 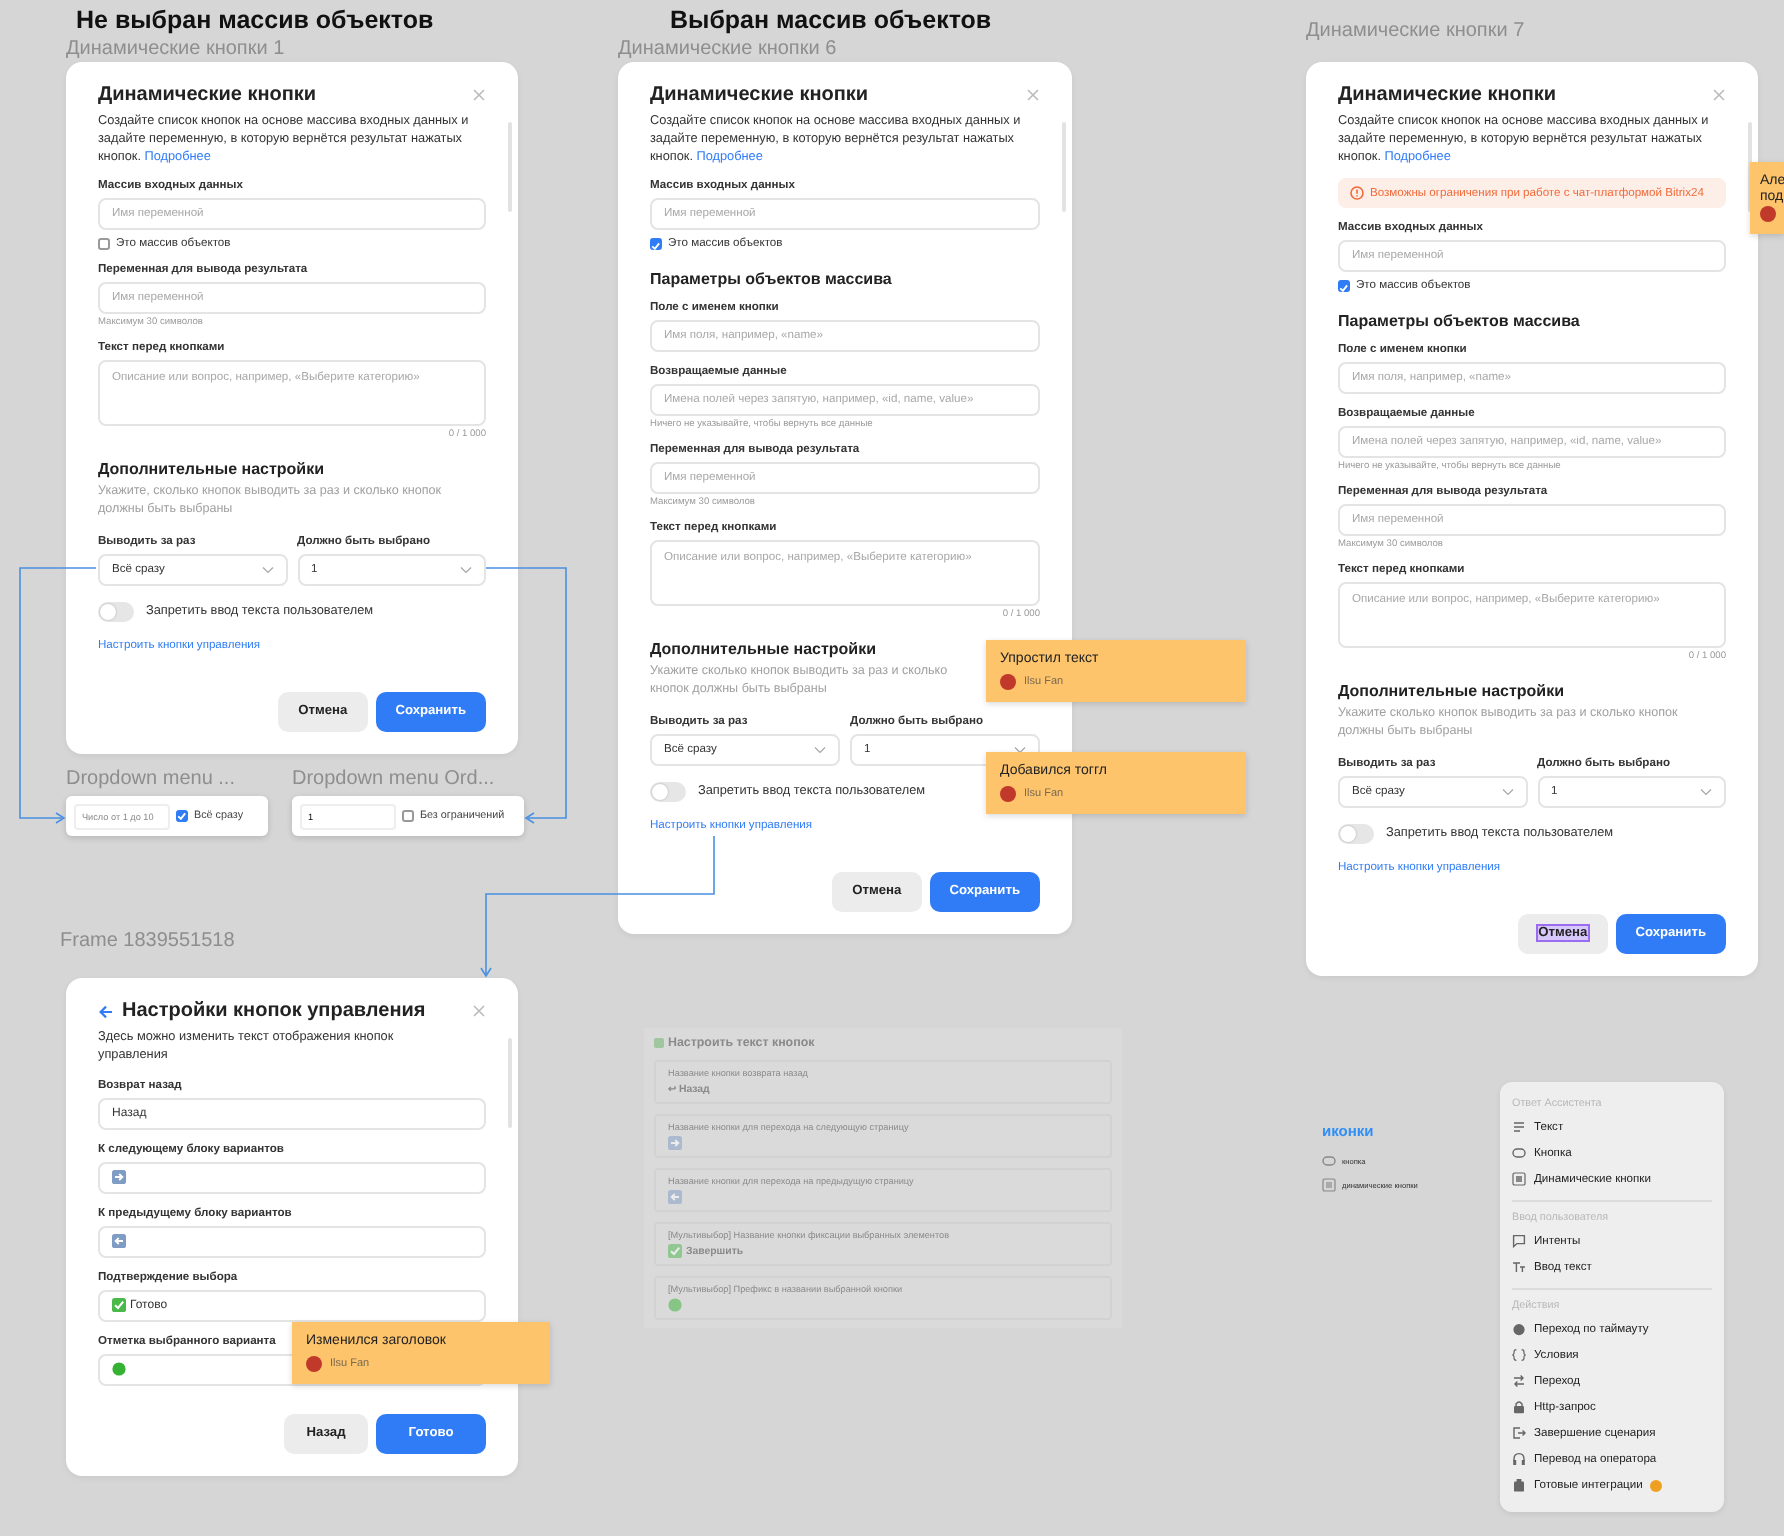 What do you see at coordinates (831, 20) in the screenshot?
I see `frame-heading: Выбран массив объектов` at bounding box center [831, 20].